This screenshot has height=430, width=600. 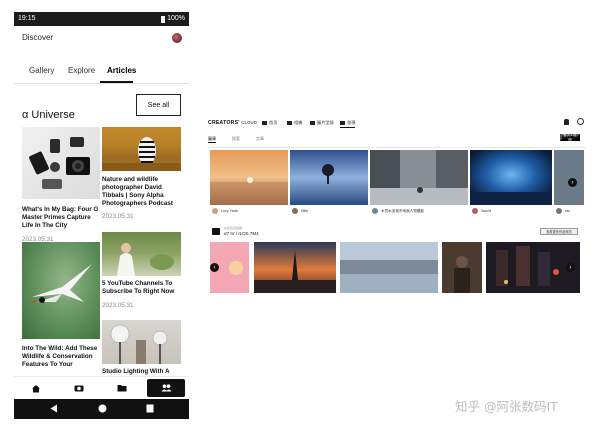 I want to click on back-icon, so click(x=54, y=408).